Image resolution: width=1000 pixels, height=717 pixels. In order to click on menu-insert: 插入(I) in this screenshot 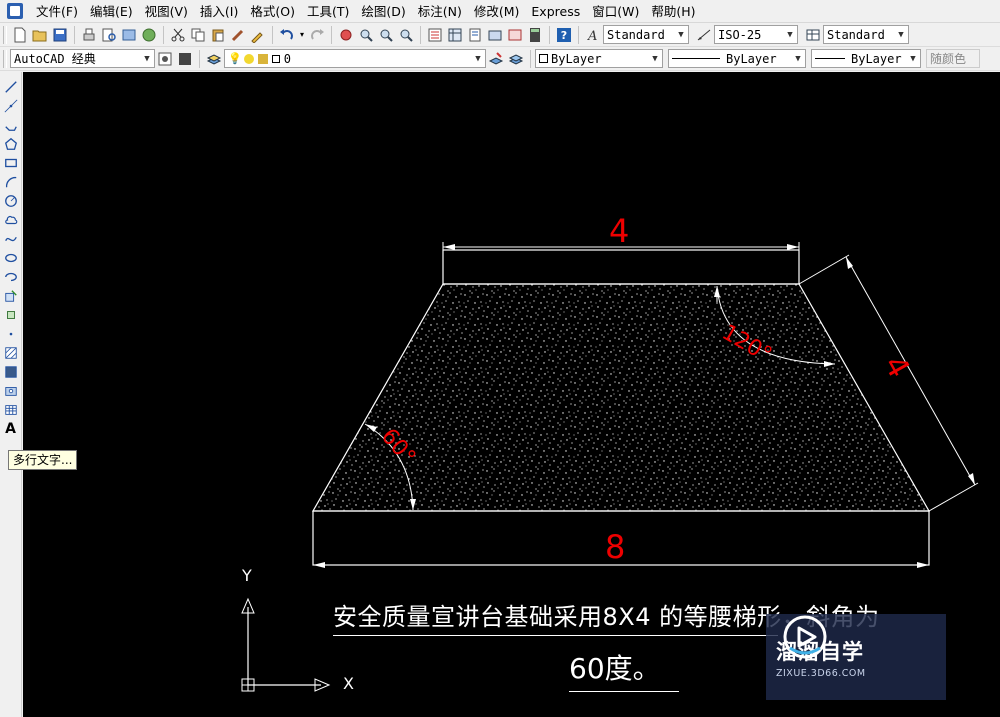, I will do `click(219, 11)`.